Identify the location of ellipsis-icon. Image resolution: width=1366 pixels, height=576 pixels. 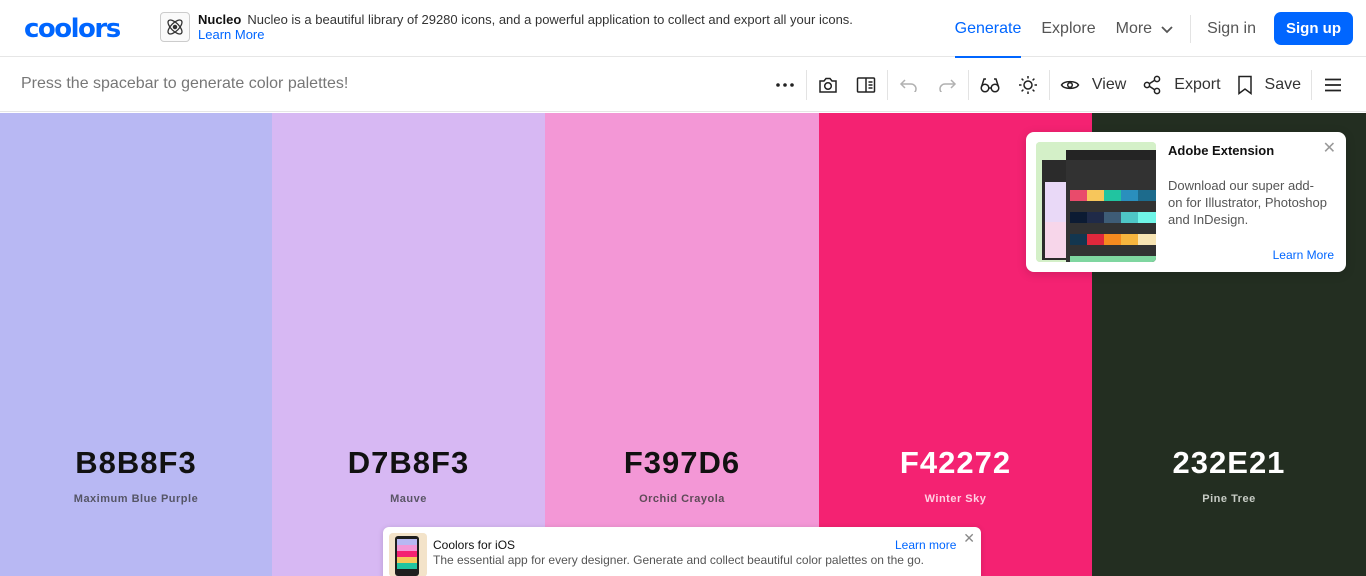
(785, 84).